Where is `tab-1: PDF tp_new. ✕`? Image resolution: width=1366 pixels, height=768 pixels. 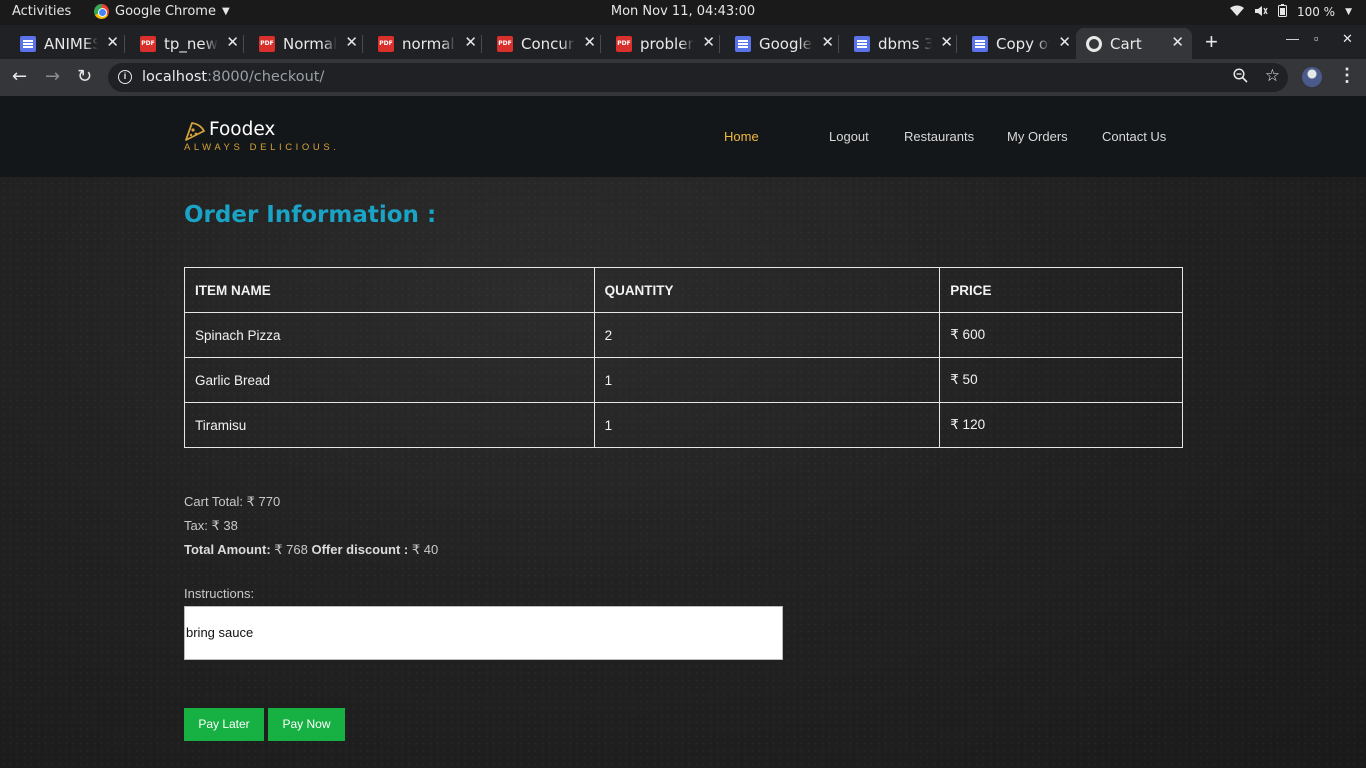
tab-1: PDF tp_new. ✕ is located at coordinates (188, 43).